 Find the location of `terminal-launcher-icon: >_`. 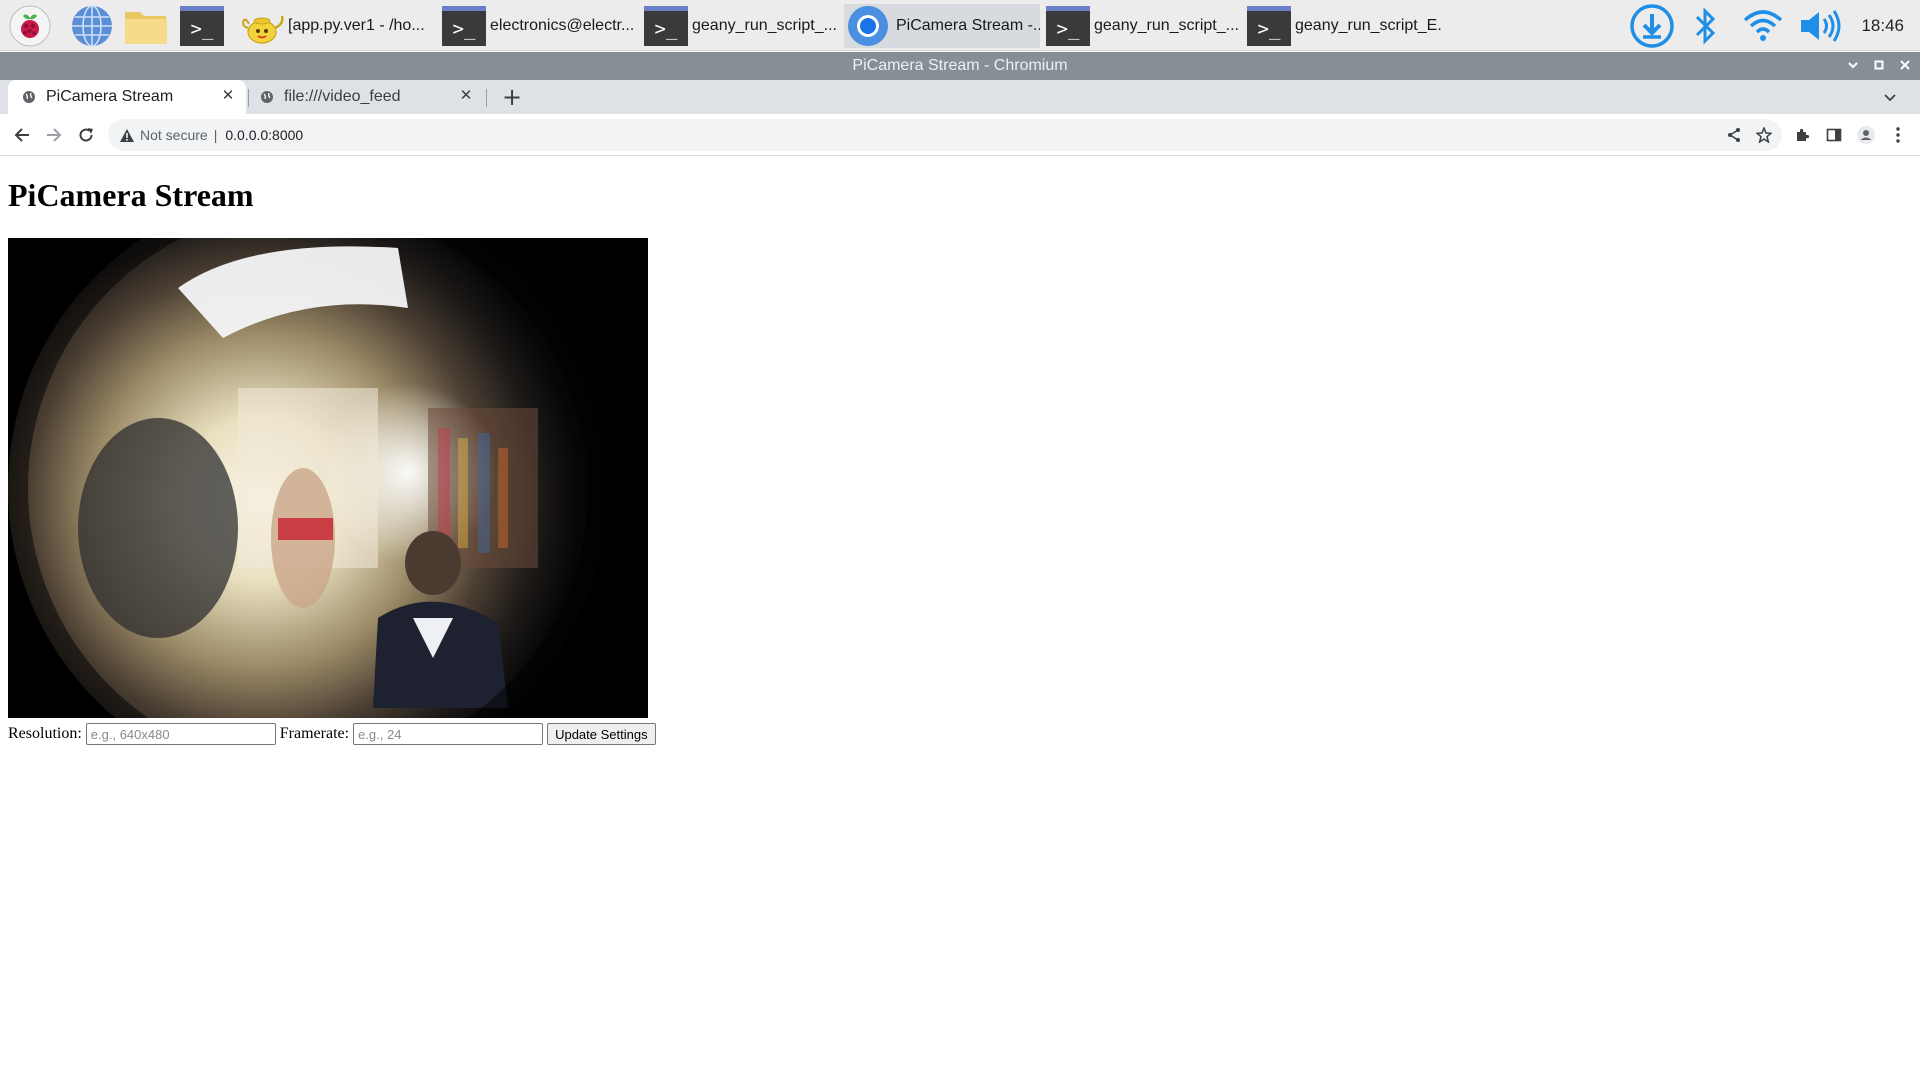

terminal-launcher-icon: >_ is located at coordinates (202, 26).